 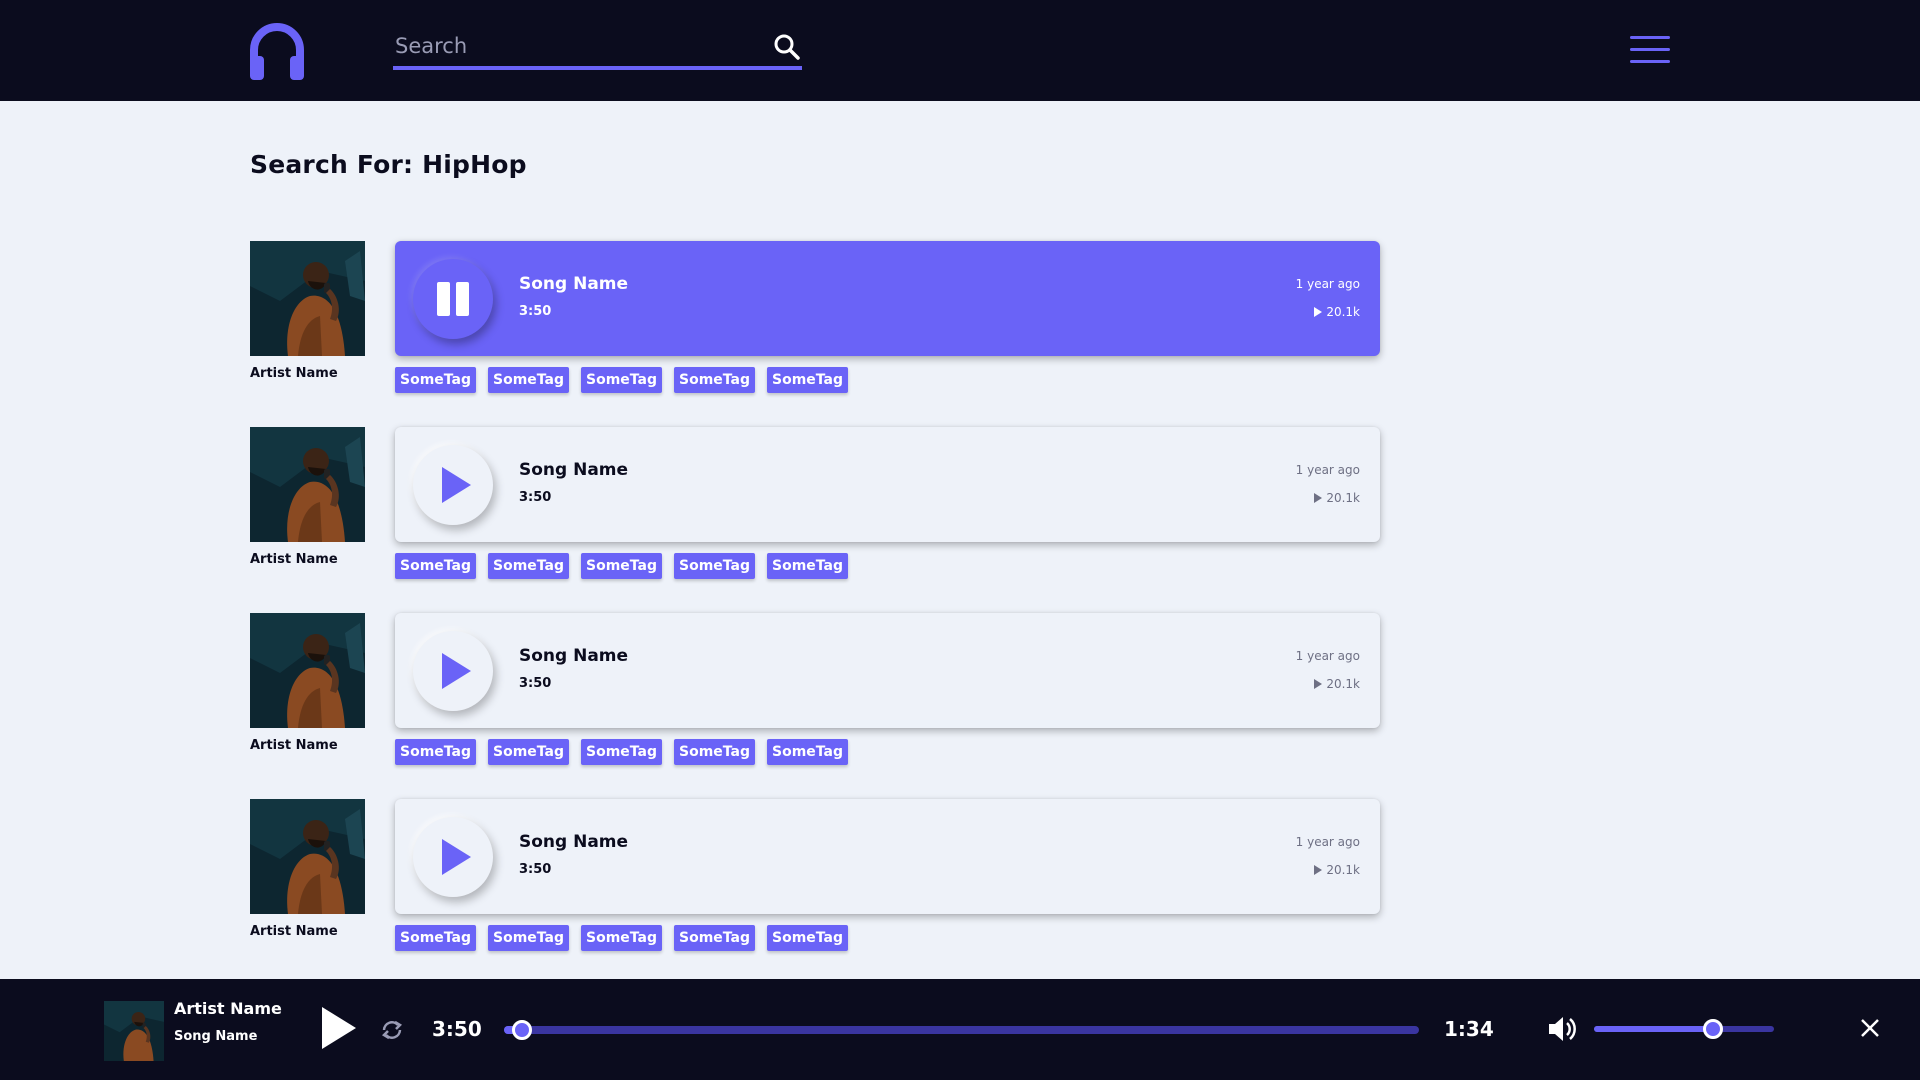 I want to click on volume-handle, so click(x=1712, y=1029).